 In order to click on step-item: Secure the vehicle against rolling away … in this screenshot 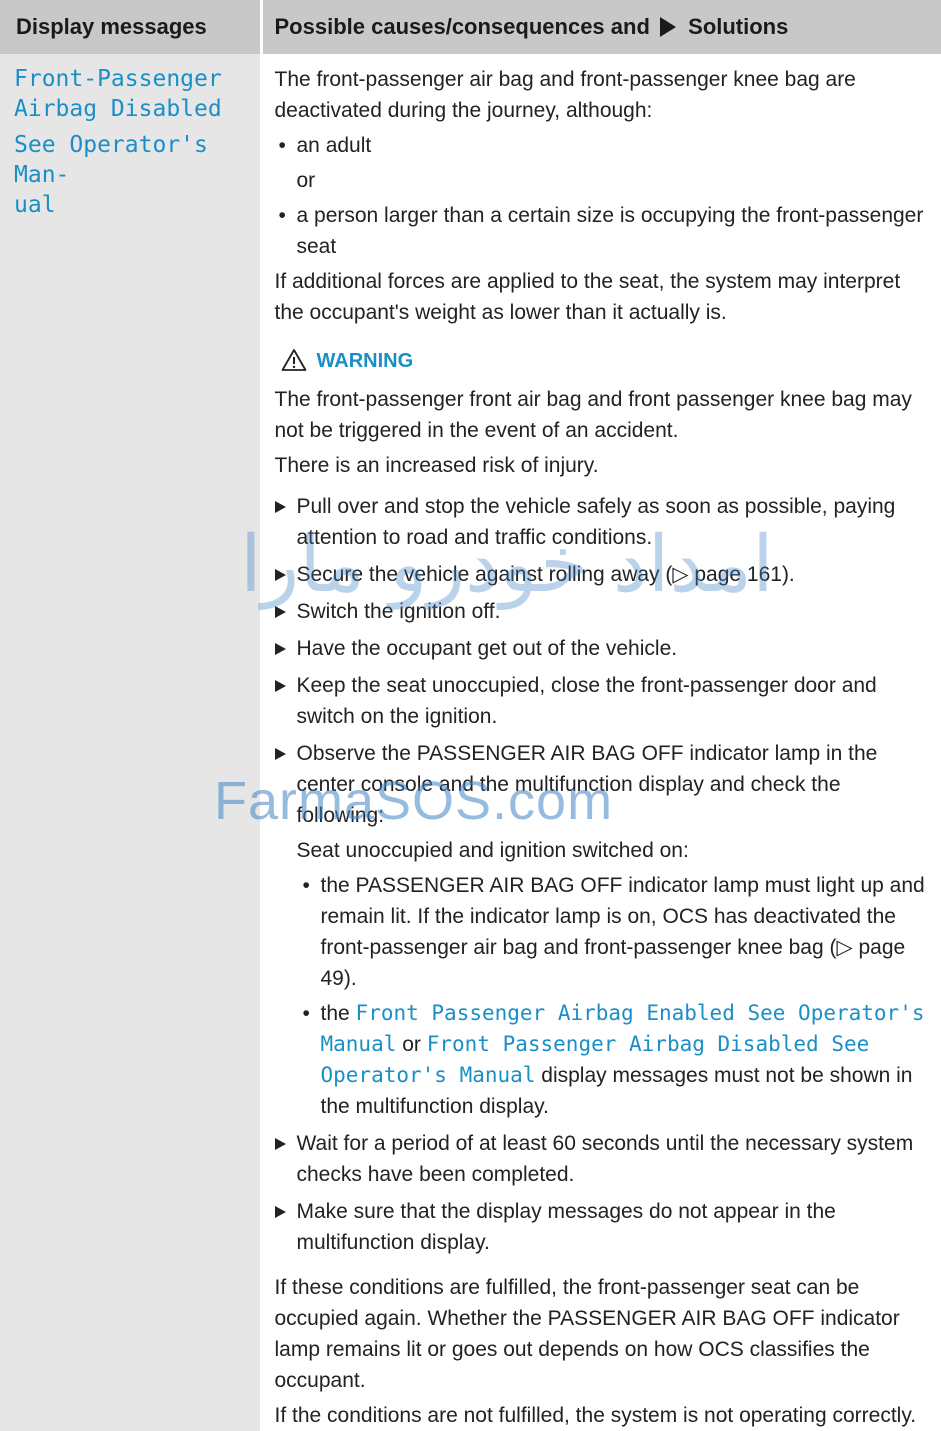, I will do `click(603, 574)`.